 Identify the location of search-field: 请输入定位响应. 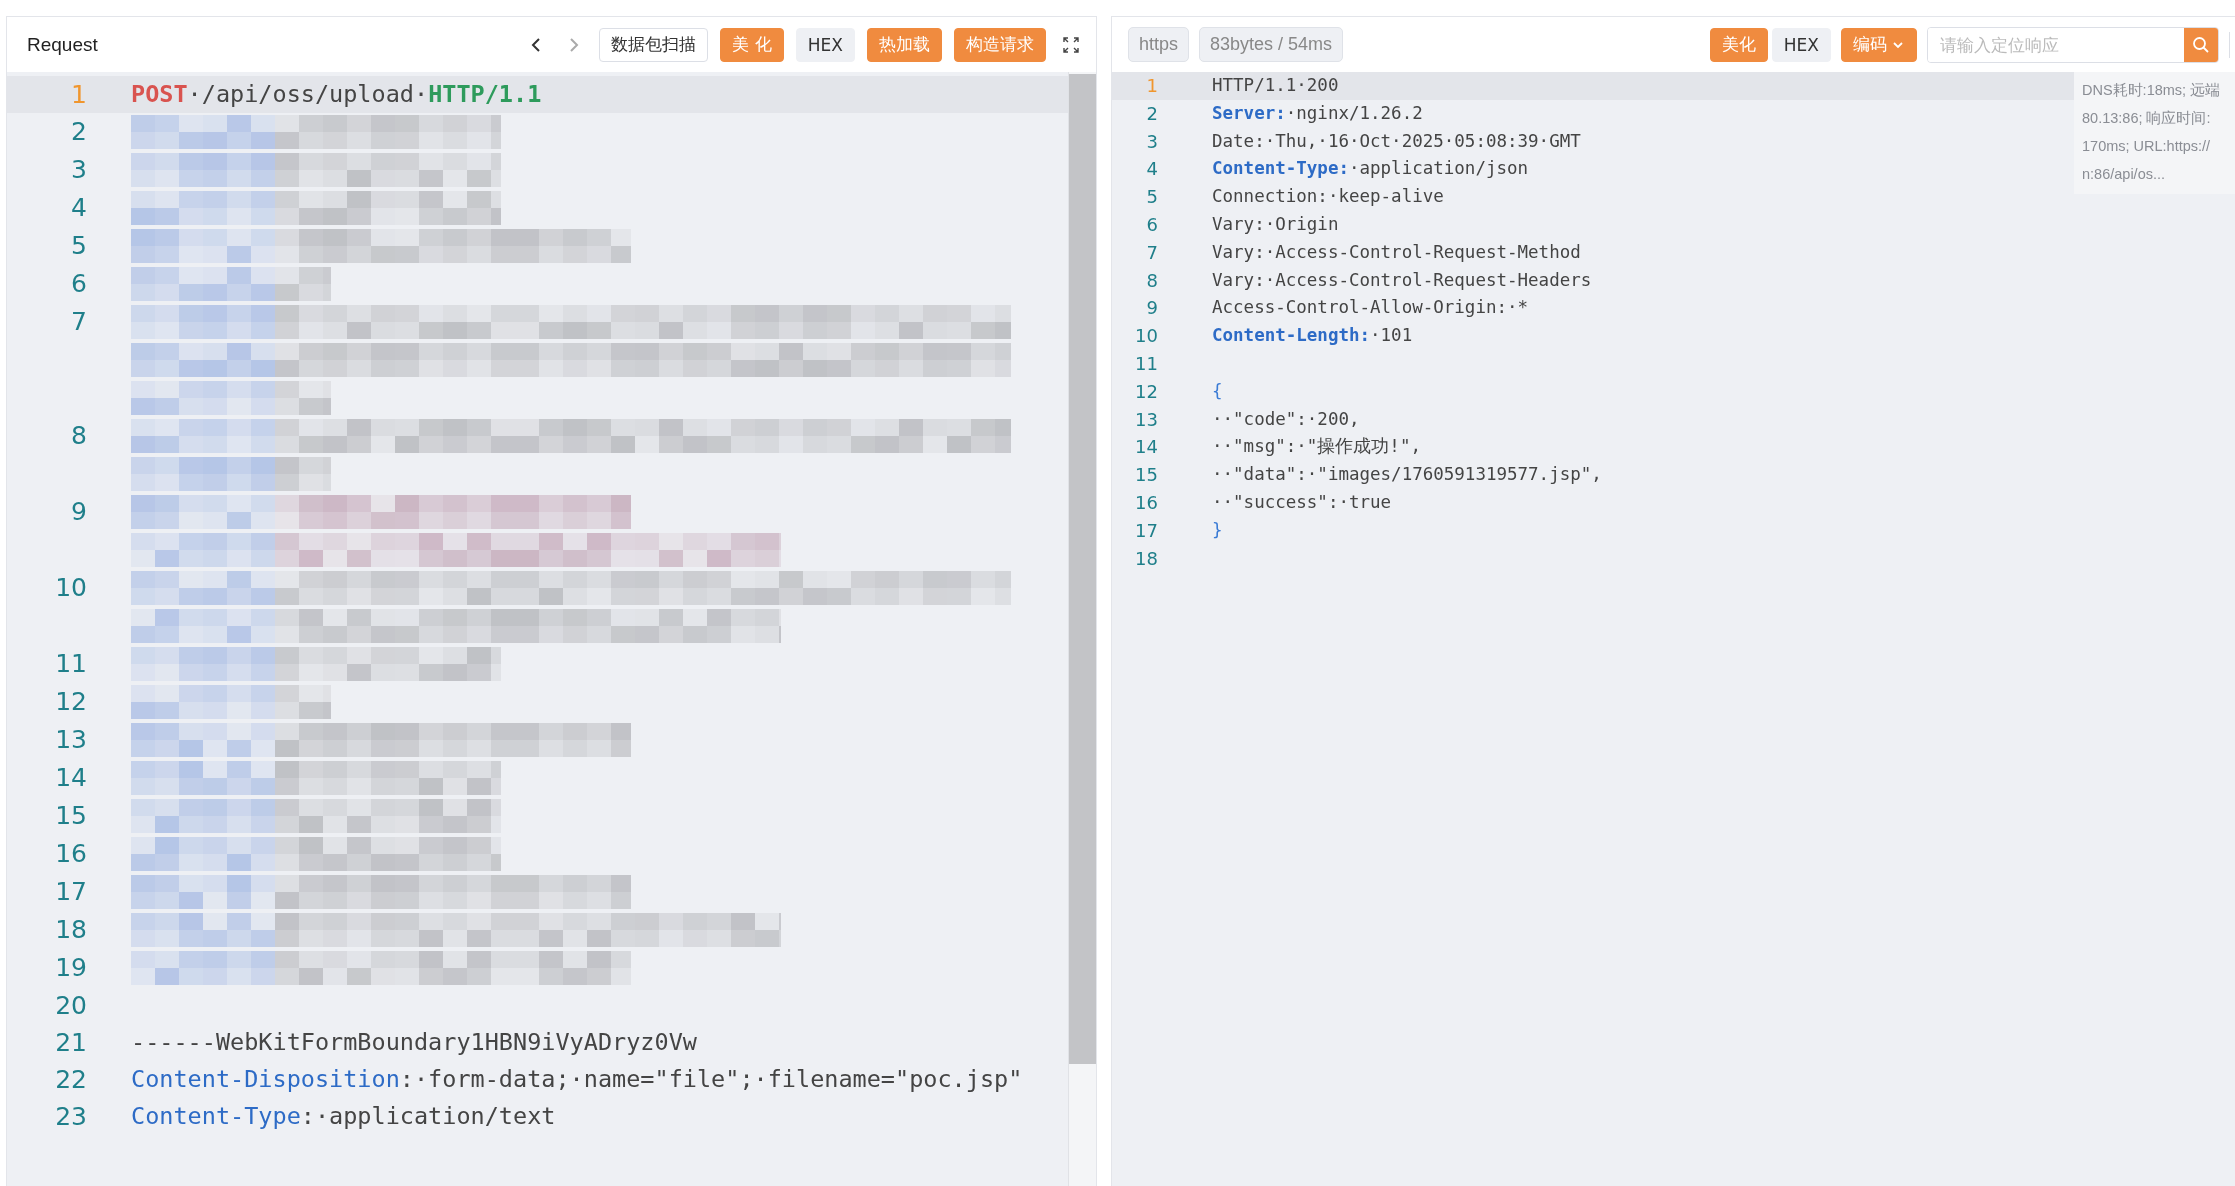
(2073, 44).